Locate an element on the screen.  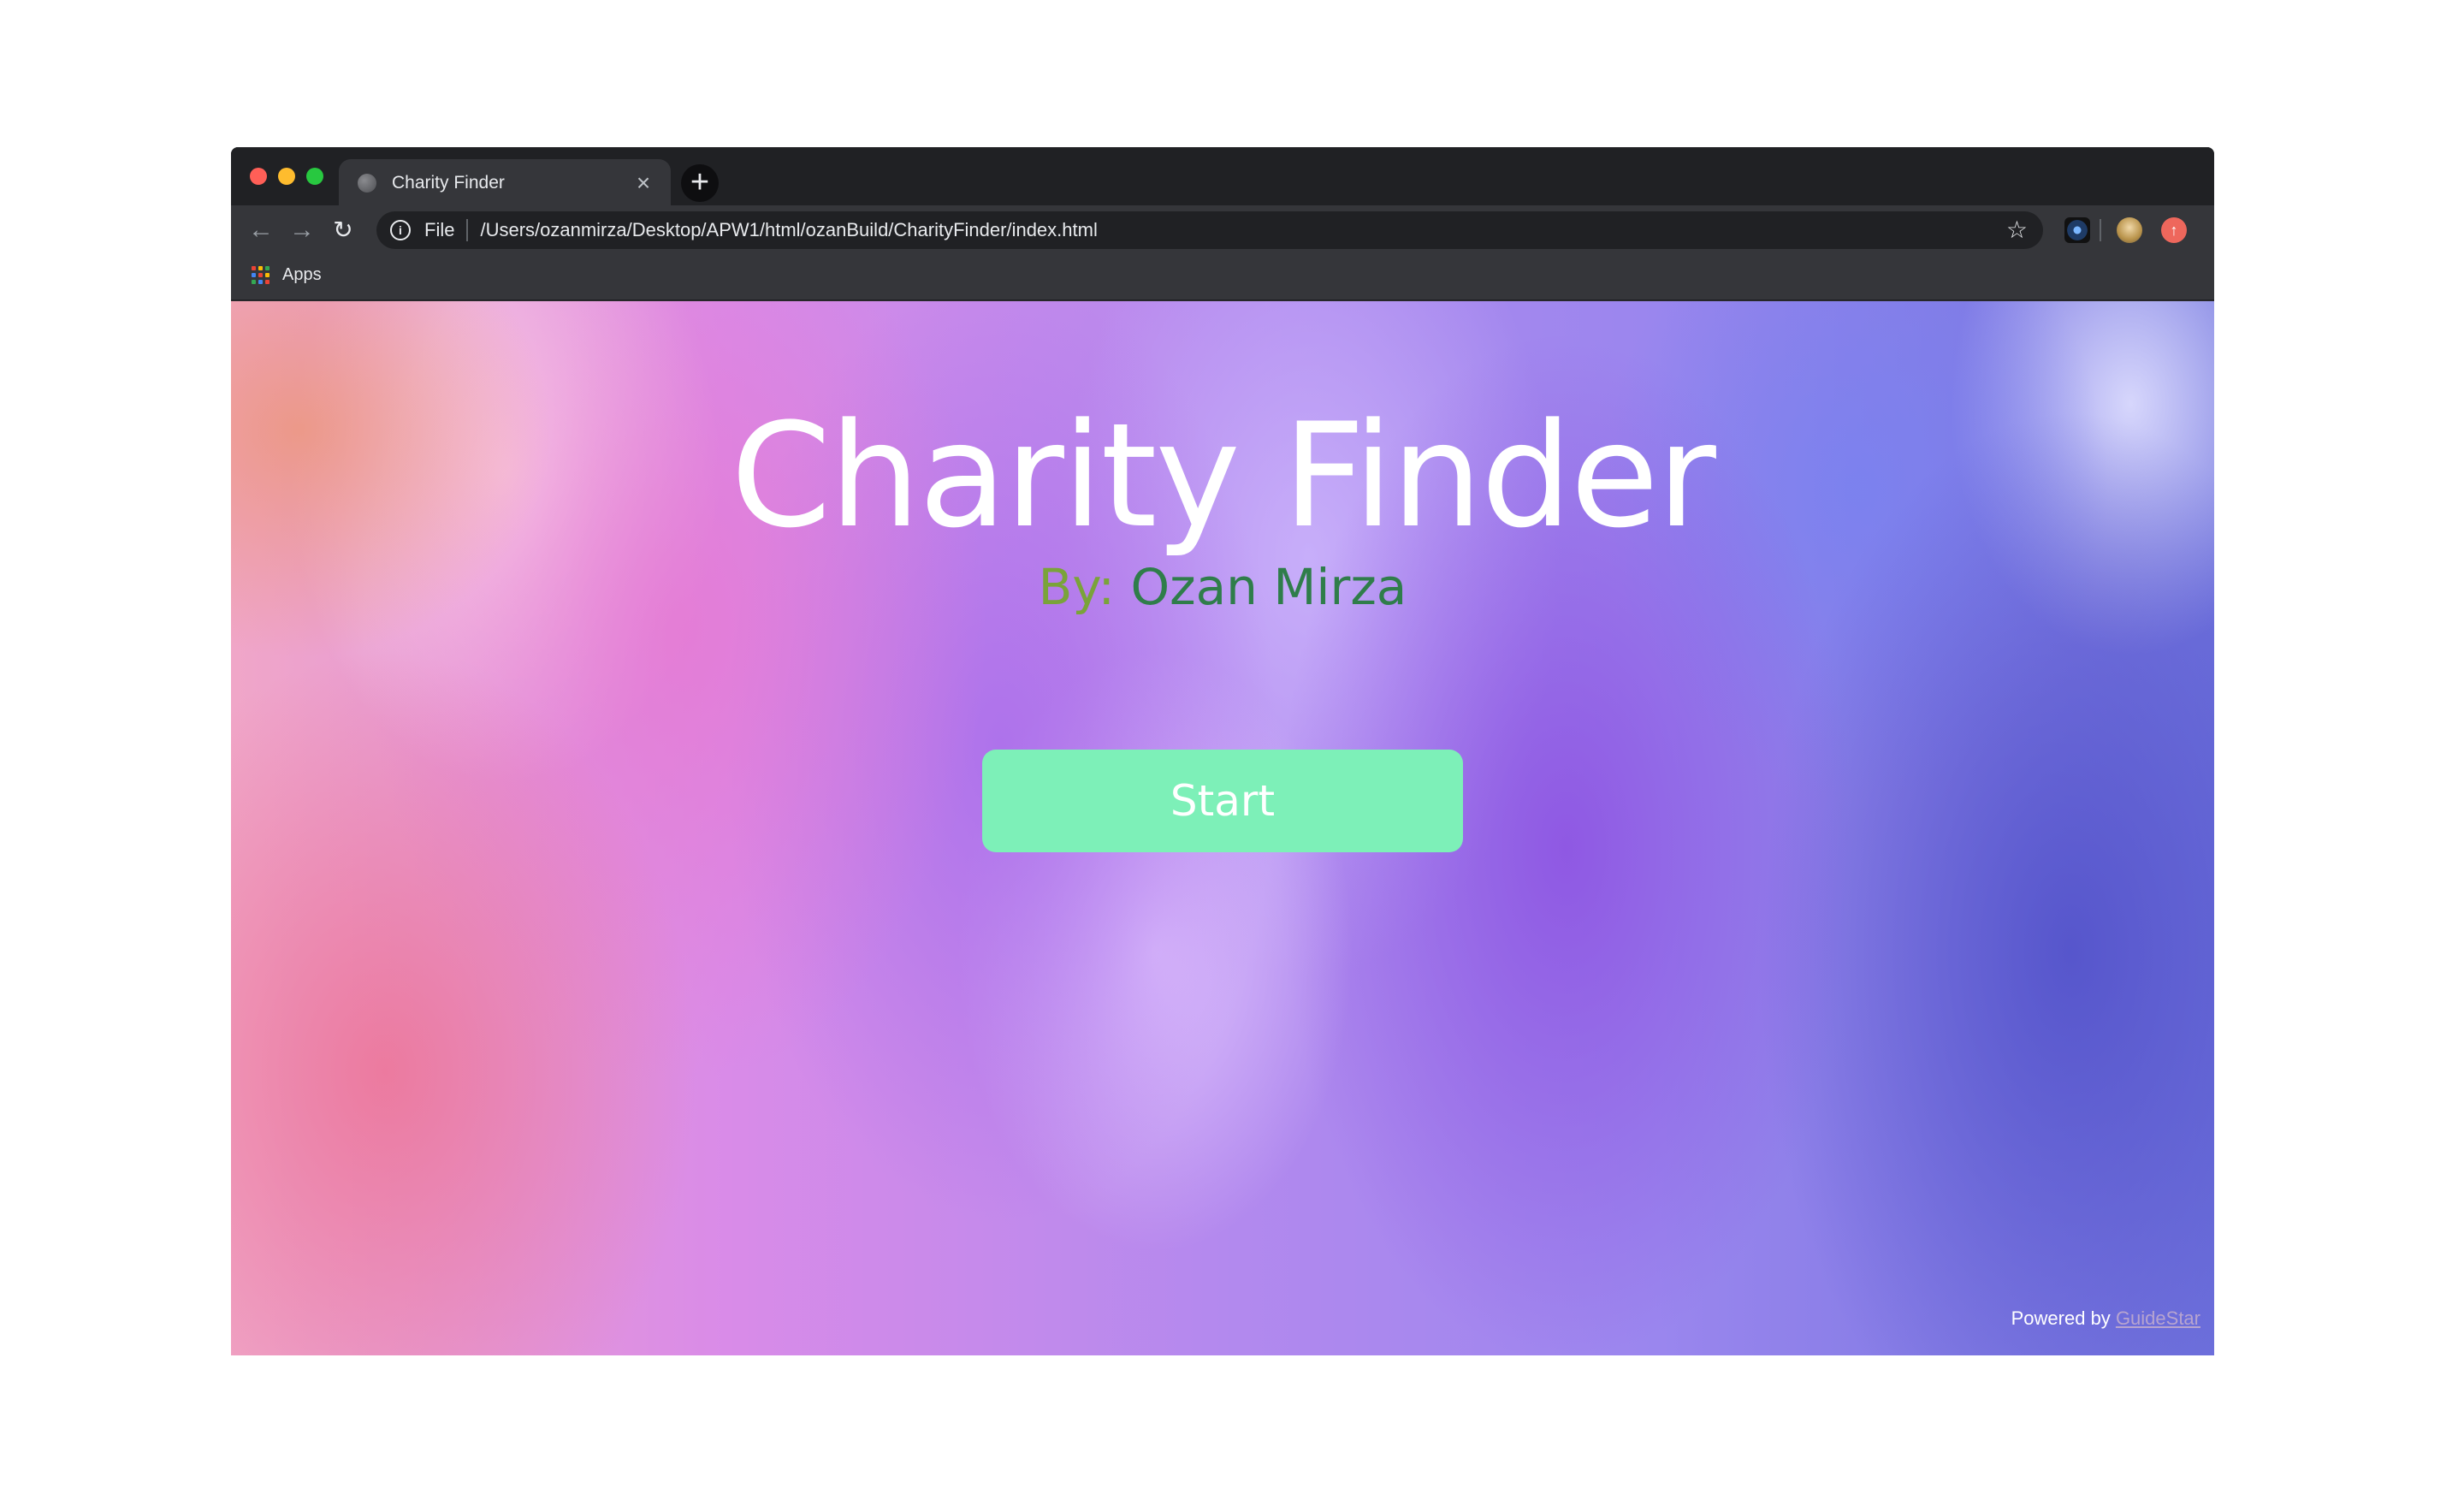
byline-prefix: By: is located at coordinates (1077, 587).